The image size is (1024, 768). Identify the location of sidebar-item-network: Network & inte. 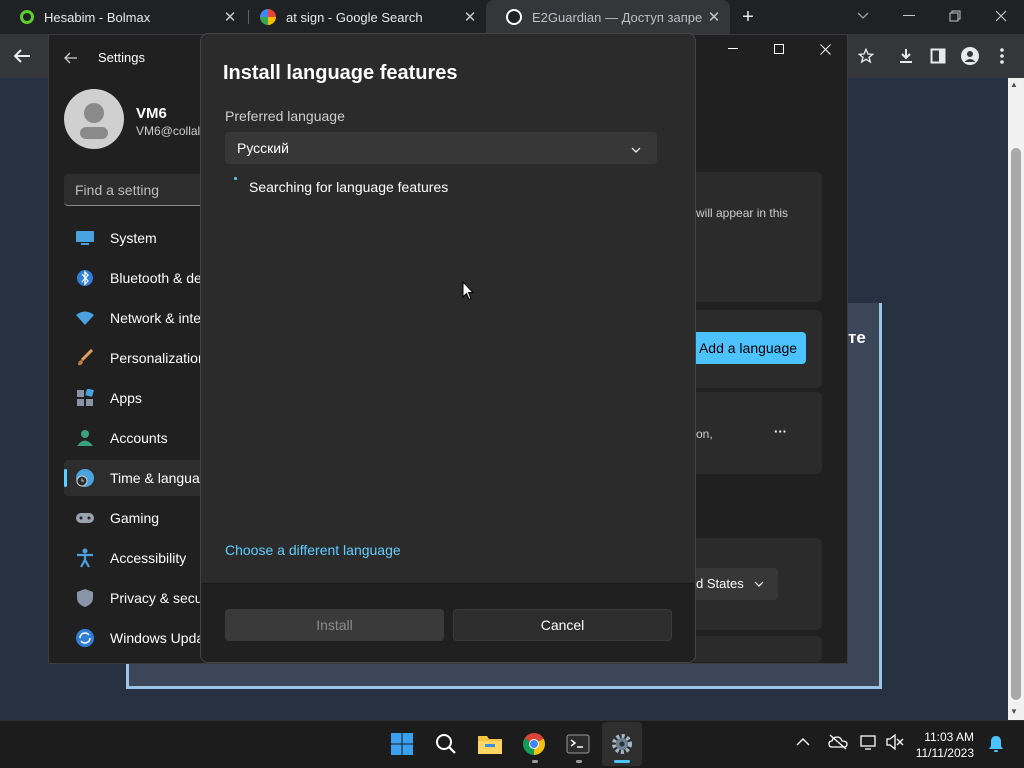
(134, 318).